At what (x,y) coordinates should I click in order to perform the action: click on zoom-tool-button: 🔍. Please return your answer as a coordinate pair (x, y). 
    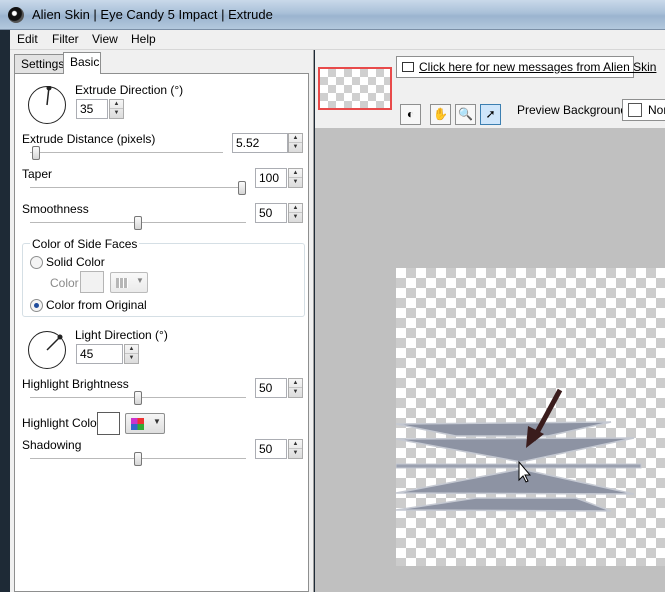
    Looking at the image, I should click on (465, 114).